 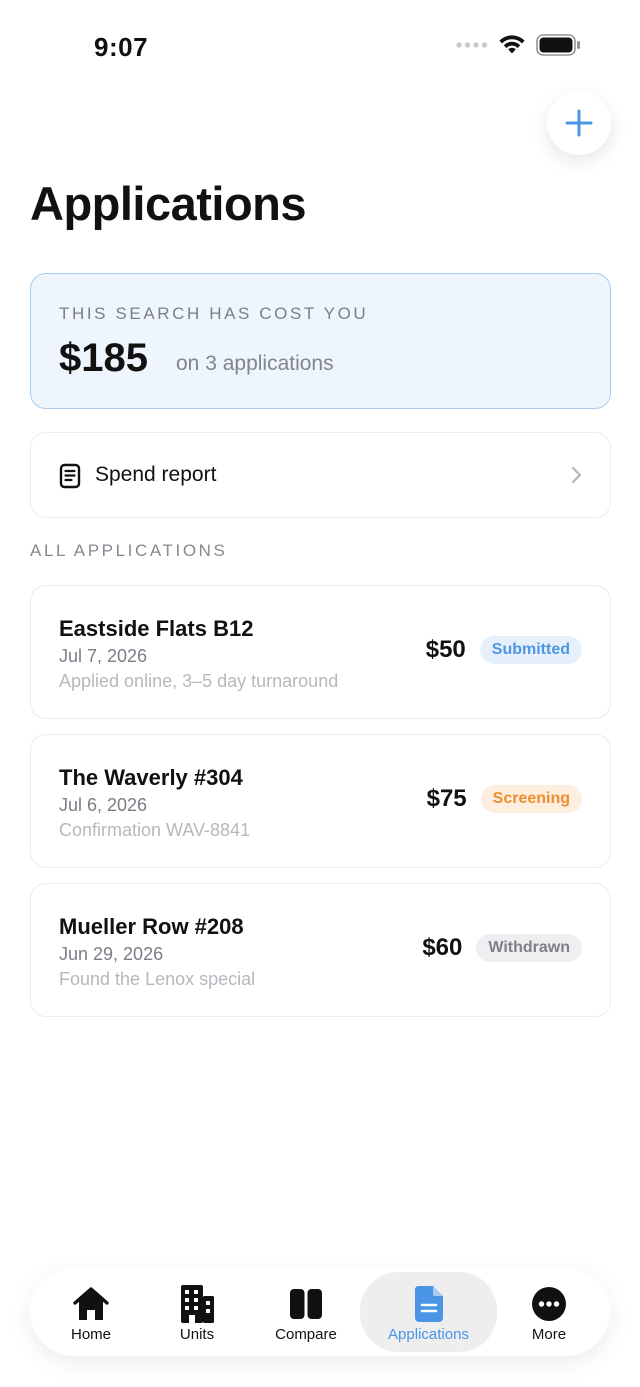 I want to click on battery-icon, so click(x=558, y=45).